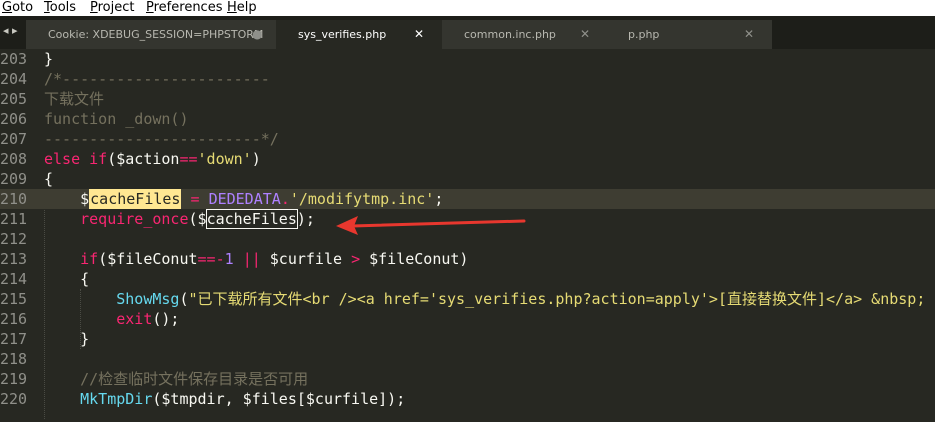 This screenshot has width=935, height=422. I want to click on menu-item-tools: Tools, so click(60, 7).